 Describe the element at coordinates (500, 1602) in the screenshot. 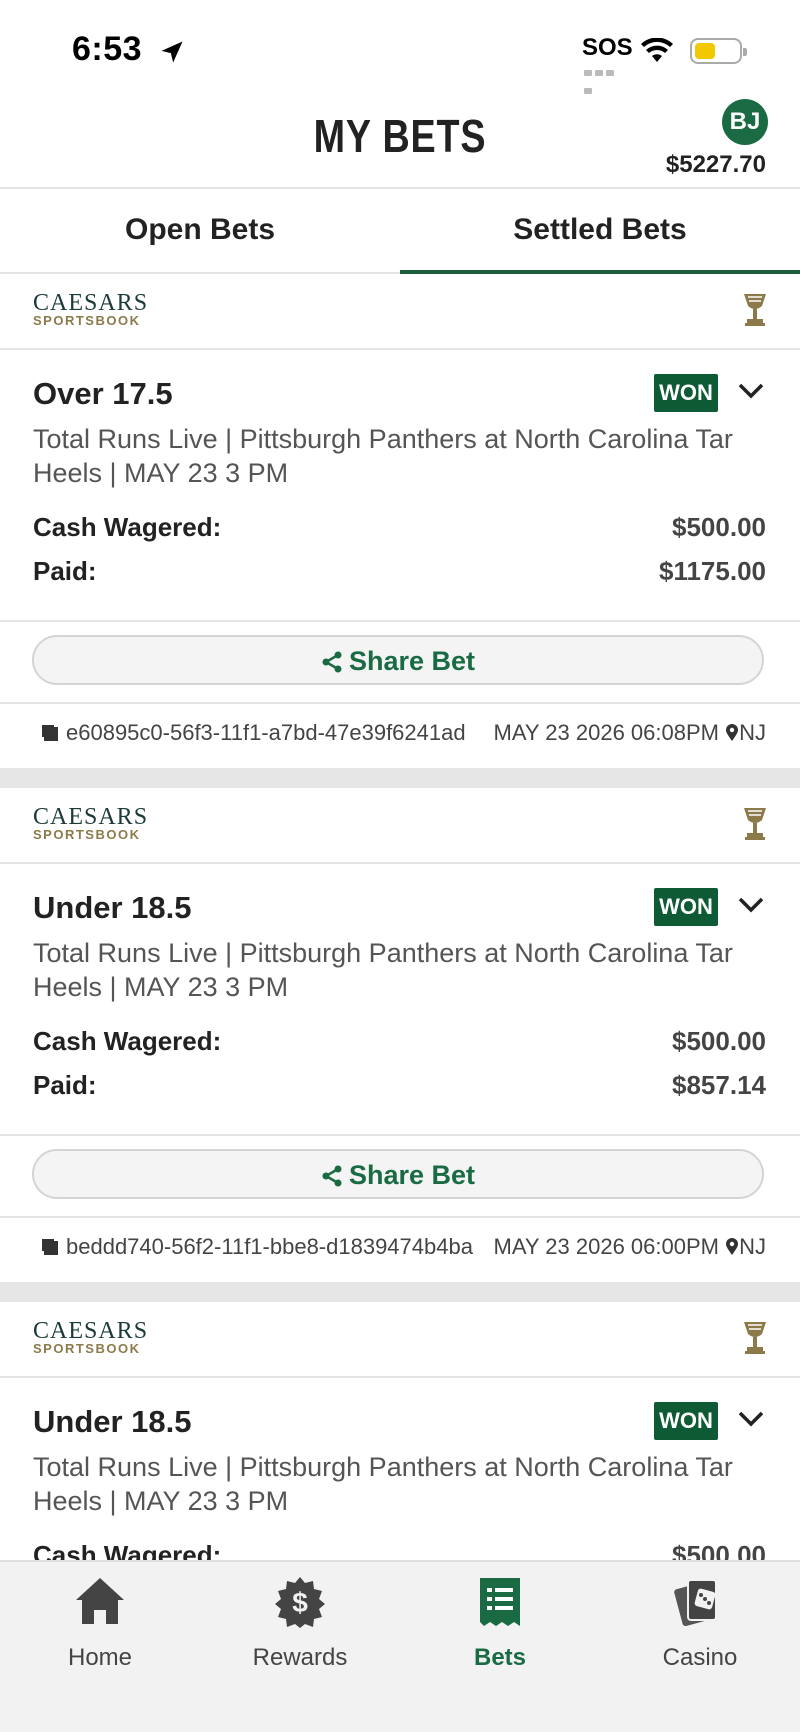

I see `bets-icon` at that location.